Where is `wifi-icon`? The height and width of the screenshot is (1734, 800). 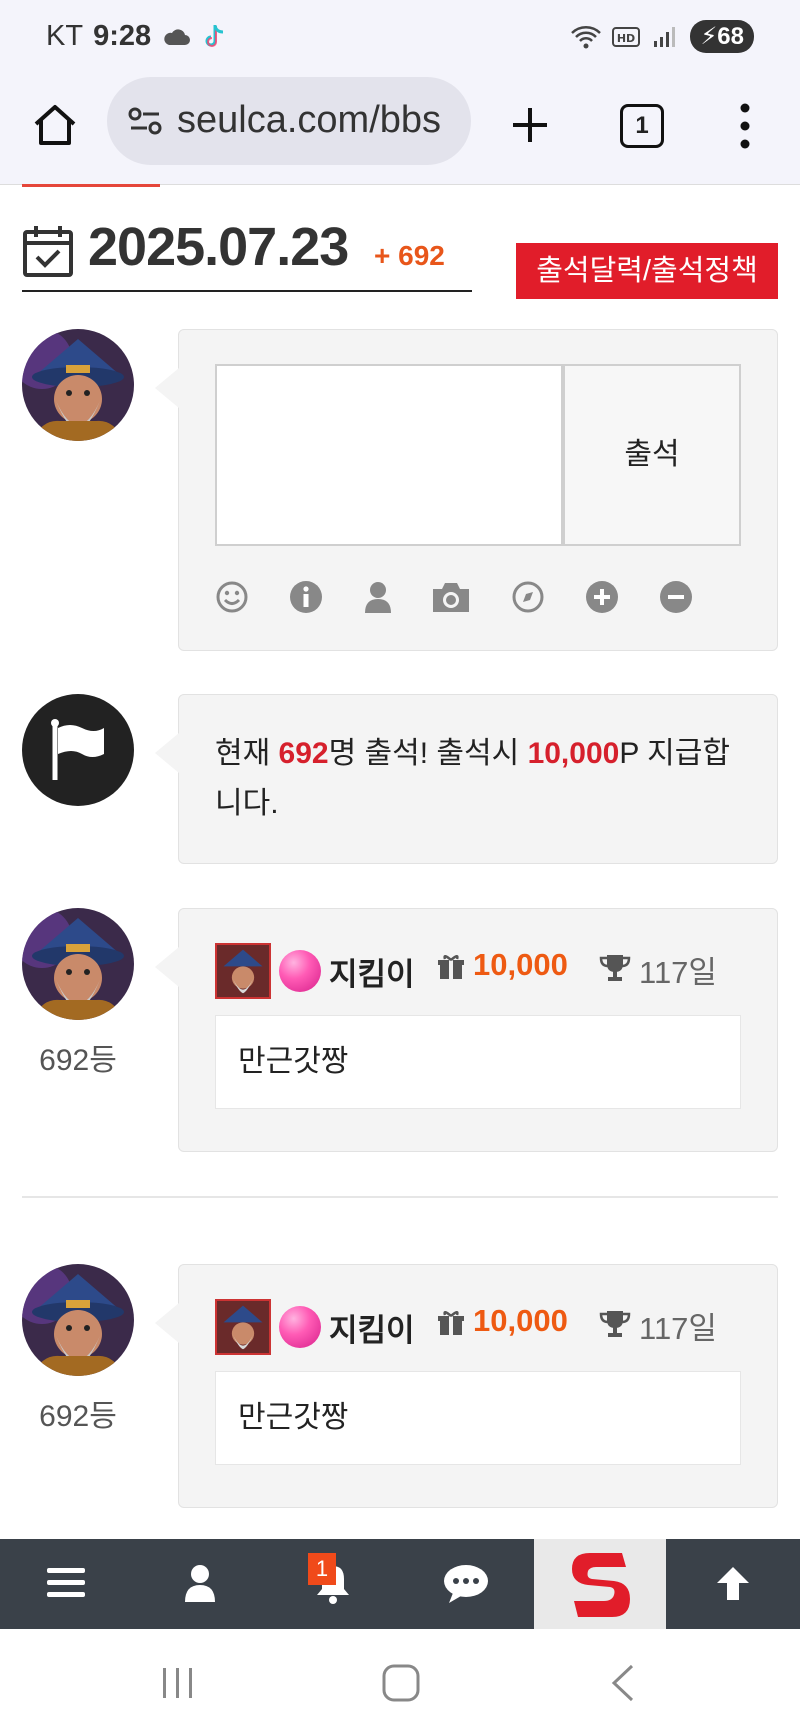 wifi-icon is located at coordinates (586, 36).